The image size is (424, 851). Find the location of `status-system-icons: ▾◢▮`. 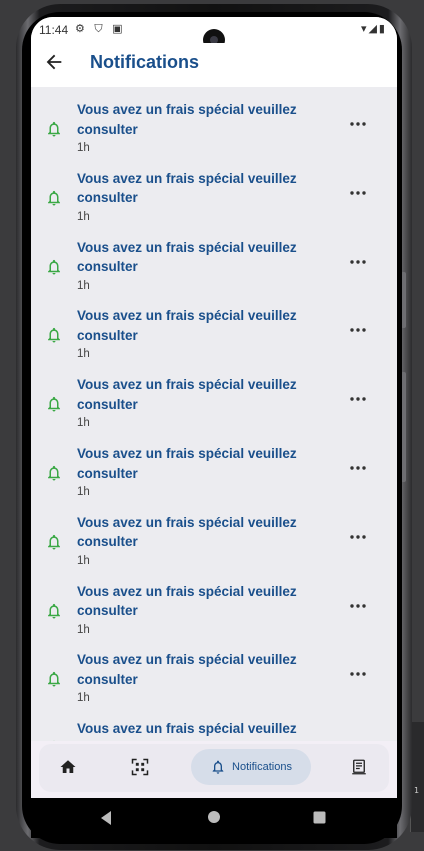

status-system-icons: ▾◢▮ is located at coordinates (373, 28).